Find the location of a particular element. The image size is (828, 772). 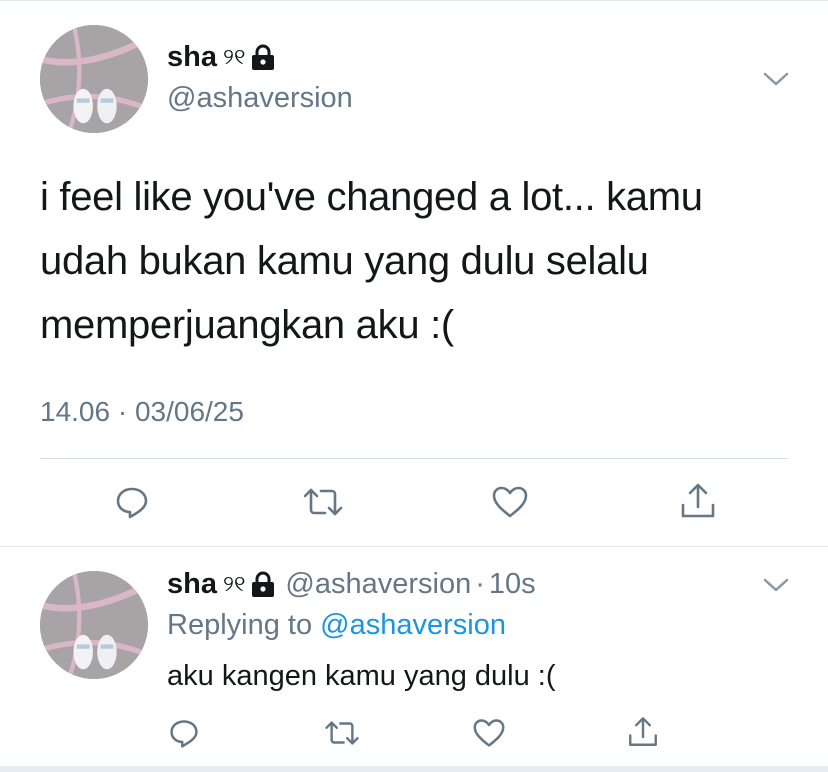

replying-to-line: Replying to @ashaversion is located at coordinates (336, 625).